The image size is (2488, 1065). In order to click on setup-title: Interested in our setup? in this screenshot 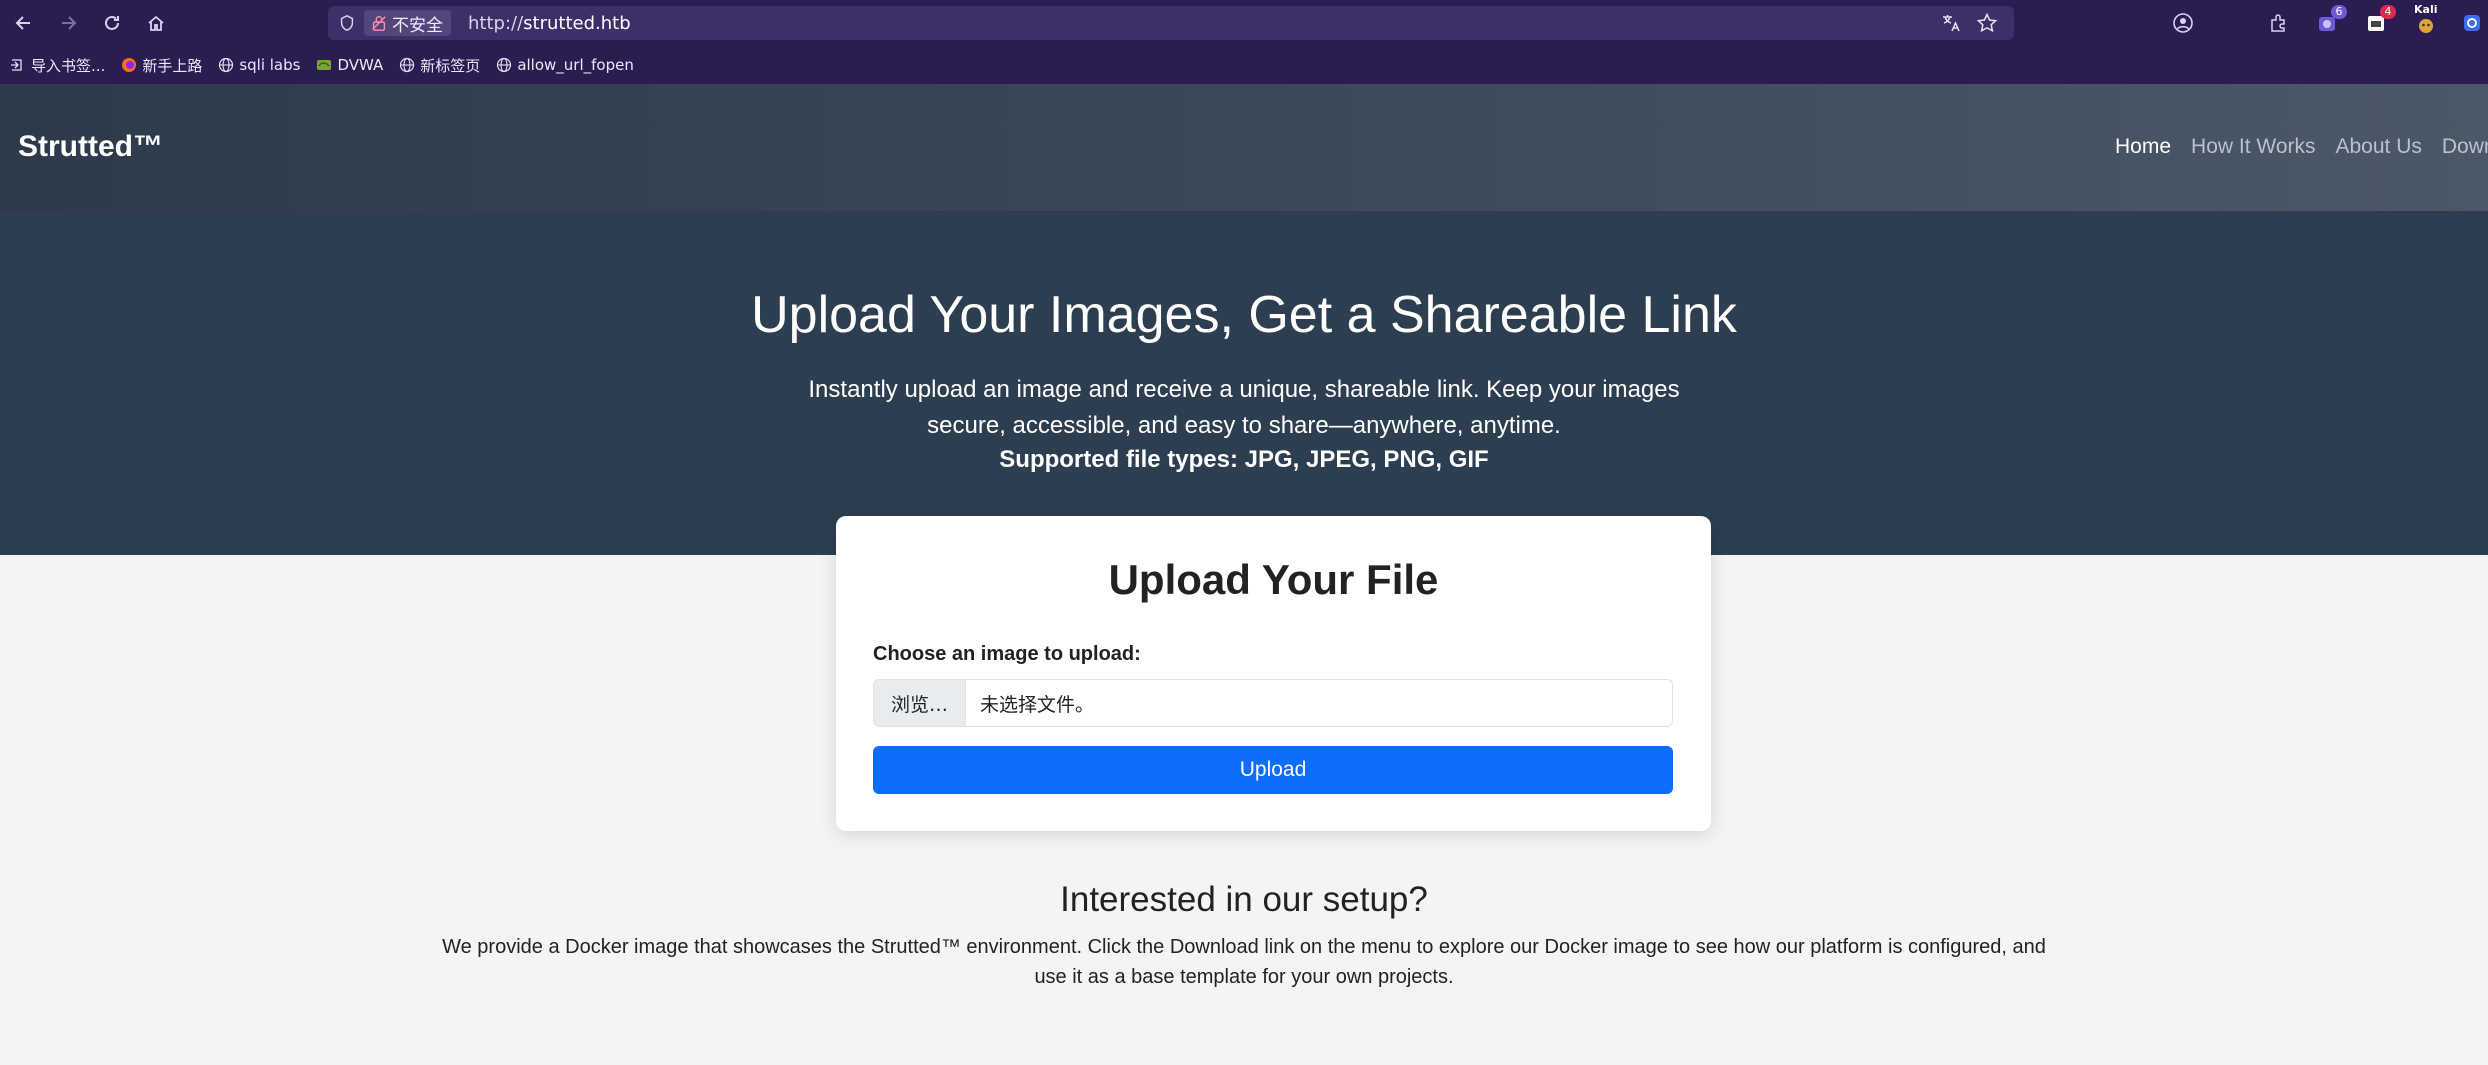, I will do `click(1244, 899)`.